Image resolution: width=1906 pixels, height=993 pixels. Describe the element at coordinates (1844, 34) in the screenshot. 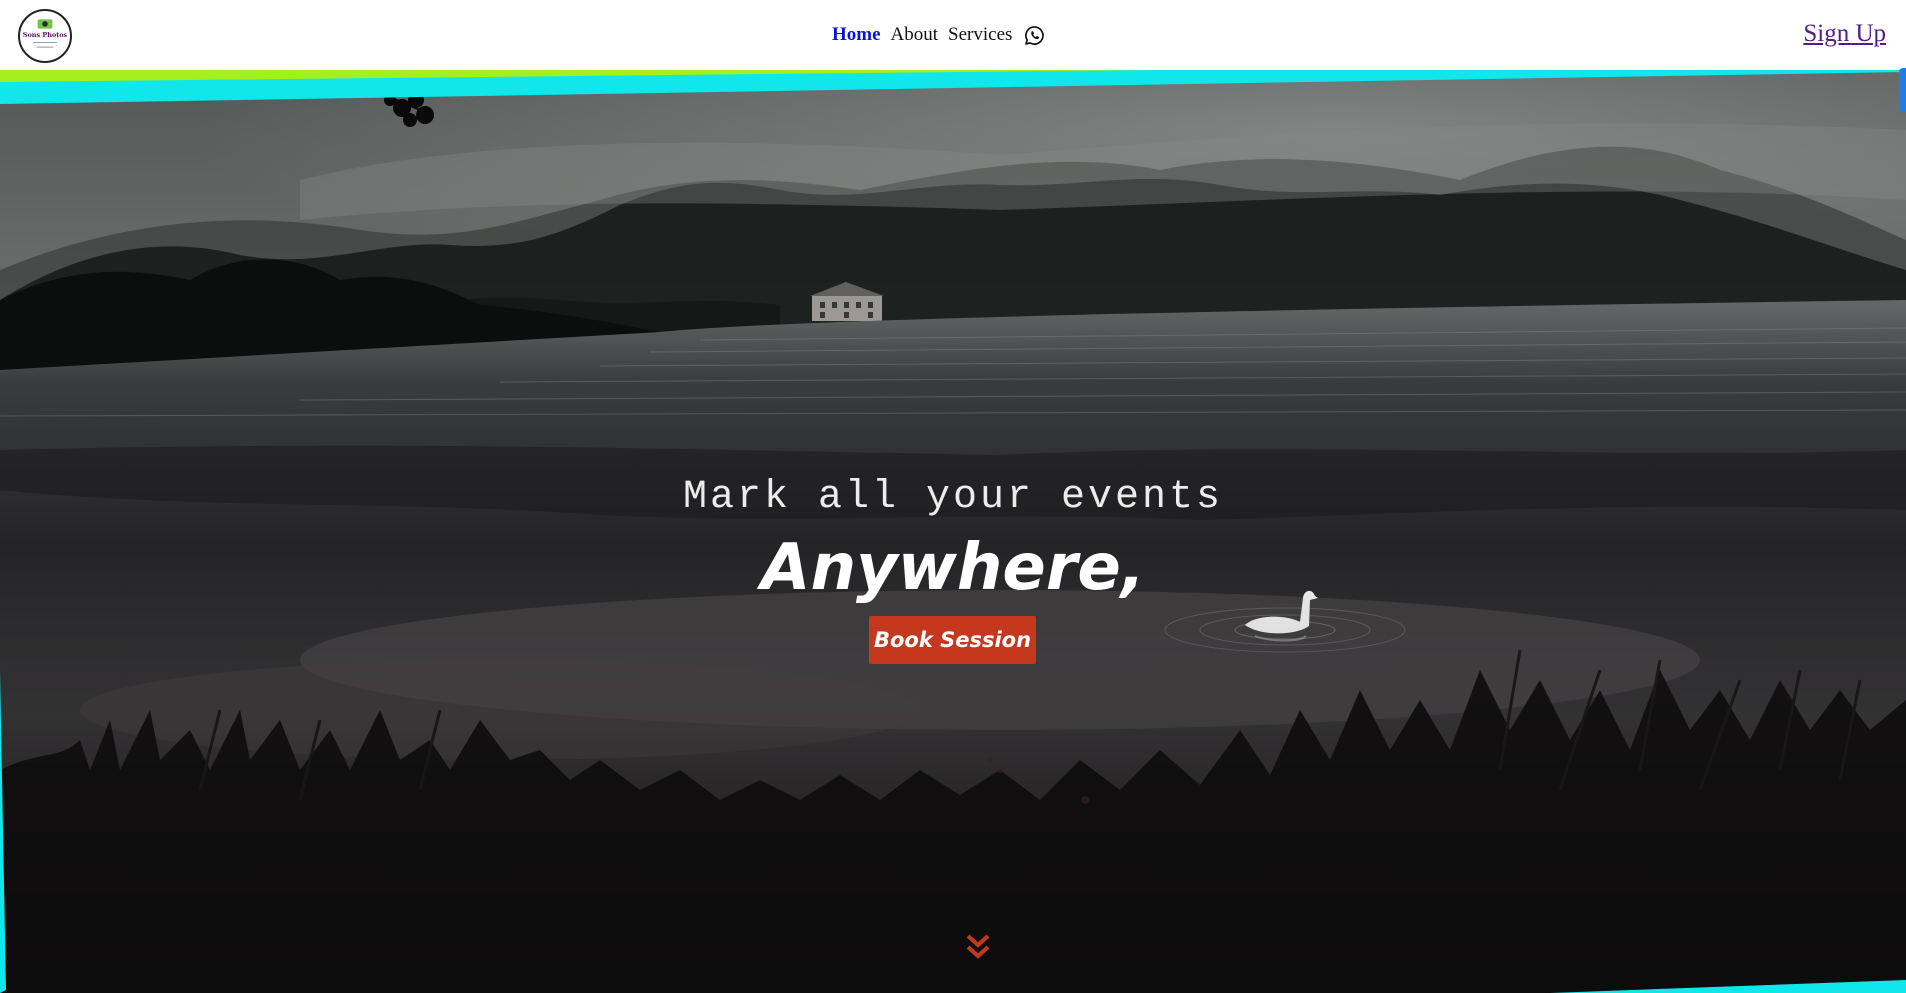

I see `sign-up-link: Sign Up` at that location.